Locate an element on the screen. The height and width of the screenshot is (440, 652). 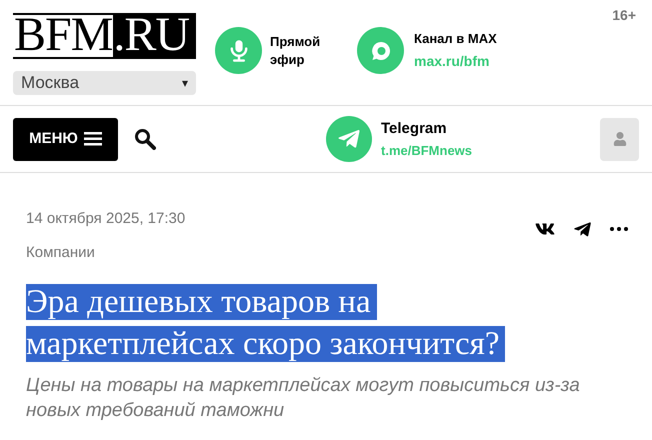
article-subtitle: Цены на товары на маркетплейсах могут повыситься из-за новых требований таможни is located at coordinates (303, 398).